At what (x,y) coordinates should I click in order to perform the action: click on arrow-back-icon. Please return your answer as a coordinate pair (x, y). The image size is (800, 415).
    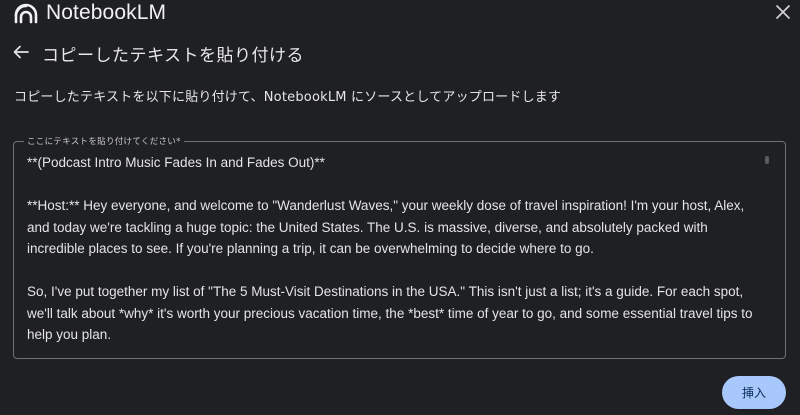
    Looking at the image, I should click on (21, 53).